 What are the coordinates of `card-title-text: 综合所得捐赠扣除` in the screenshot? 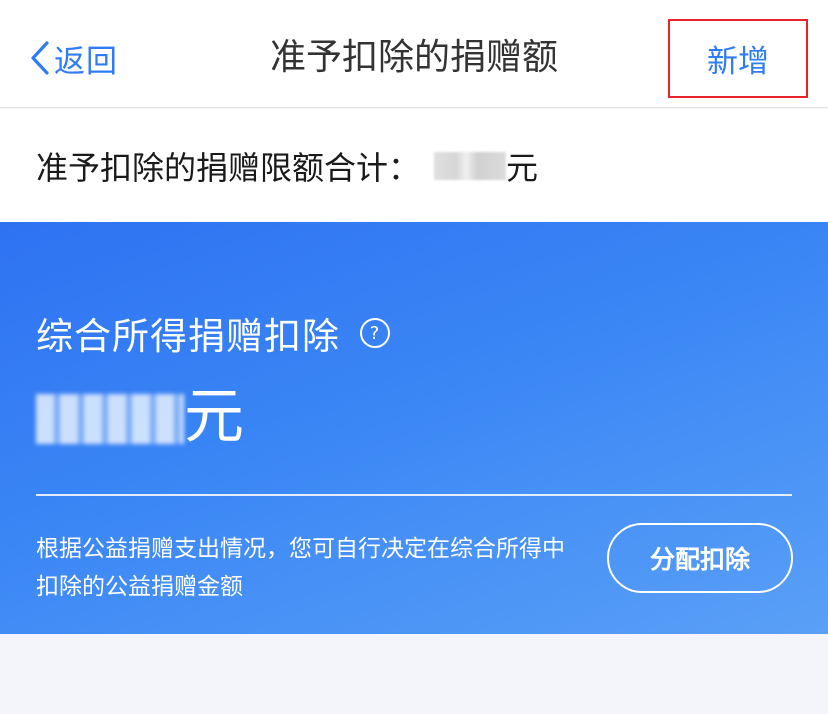 It's located at (188, 336).